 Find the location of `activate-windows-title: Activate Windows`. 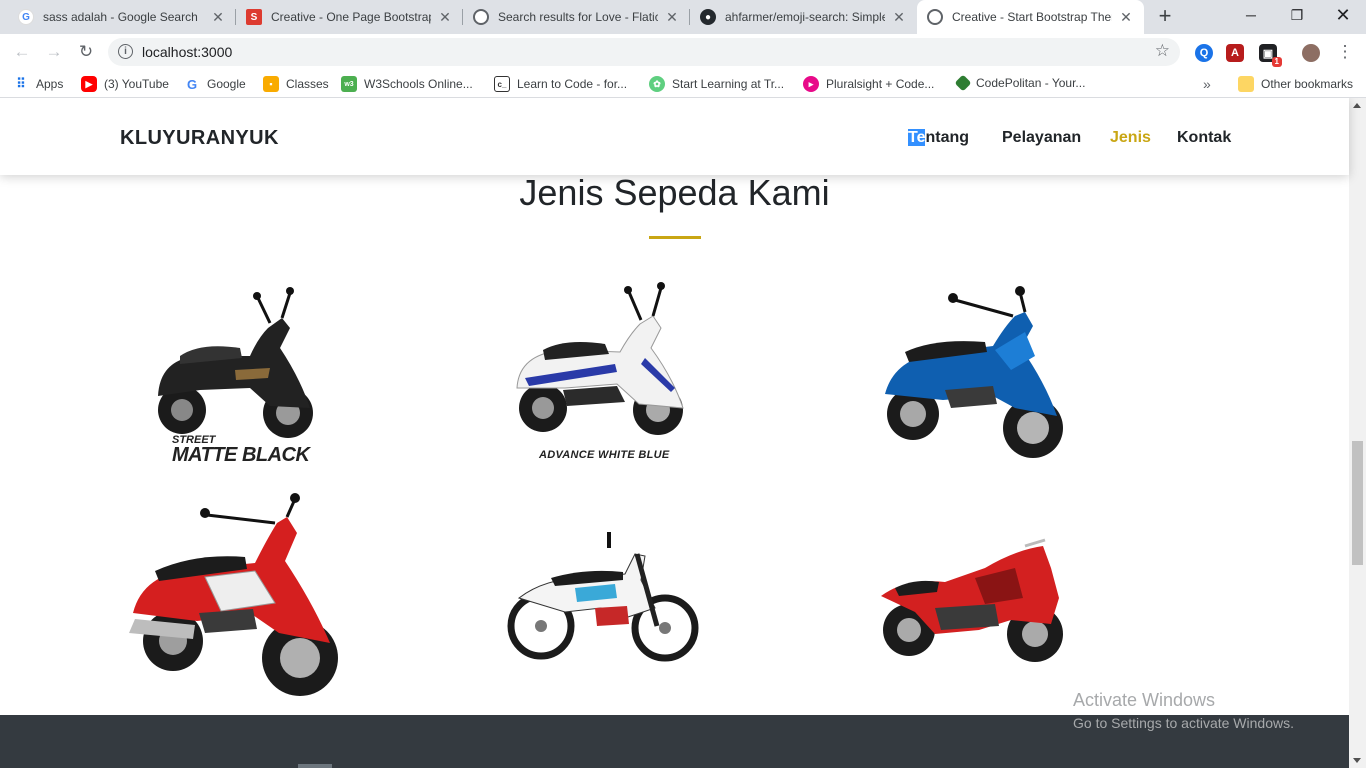

activate-windows-title: Activate Windows is located at coordinates (1144, 700).